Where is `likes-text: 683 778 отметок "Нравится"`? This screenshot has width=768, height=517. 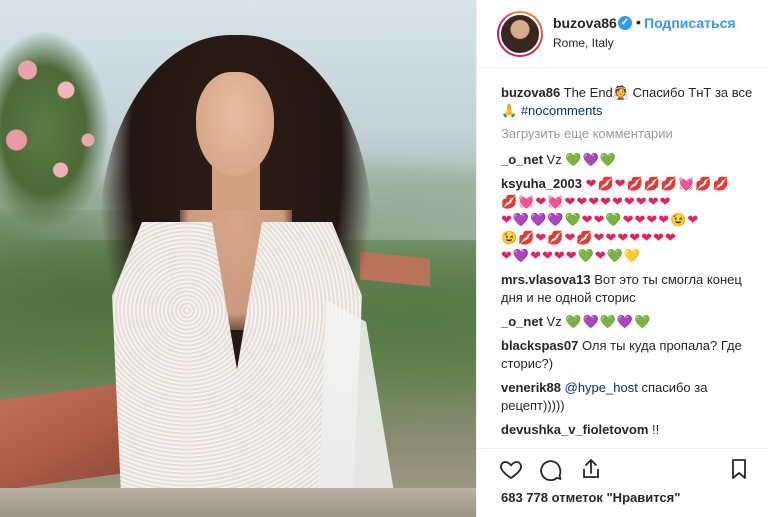 likes-text: 683 778 отметок "Нравится" is located at coordinates (591, 497).